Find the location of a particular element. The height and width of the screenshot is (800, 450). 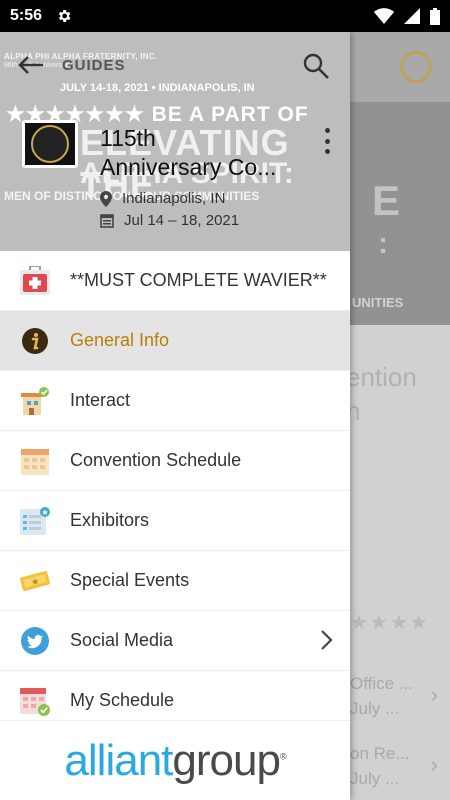

back-button is located at coordinates (33, 65).